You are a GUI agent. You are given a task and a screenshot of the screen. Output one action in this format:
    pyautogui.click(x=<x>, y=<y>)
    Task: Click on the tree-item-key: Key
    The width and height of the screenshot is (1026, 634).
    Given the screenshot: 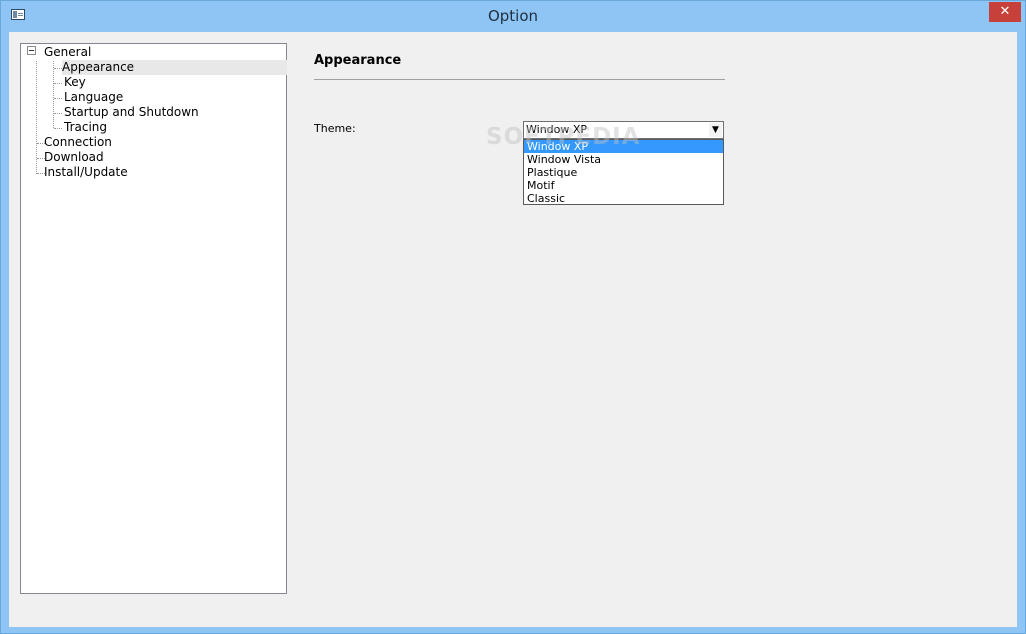 What is the action you would take?
    pyautogui.click(x=75, y=82)
    